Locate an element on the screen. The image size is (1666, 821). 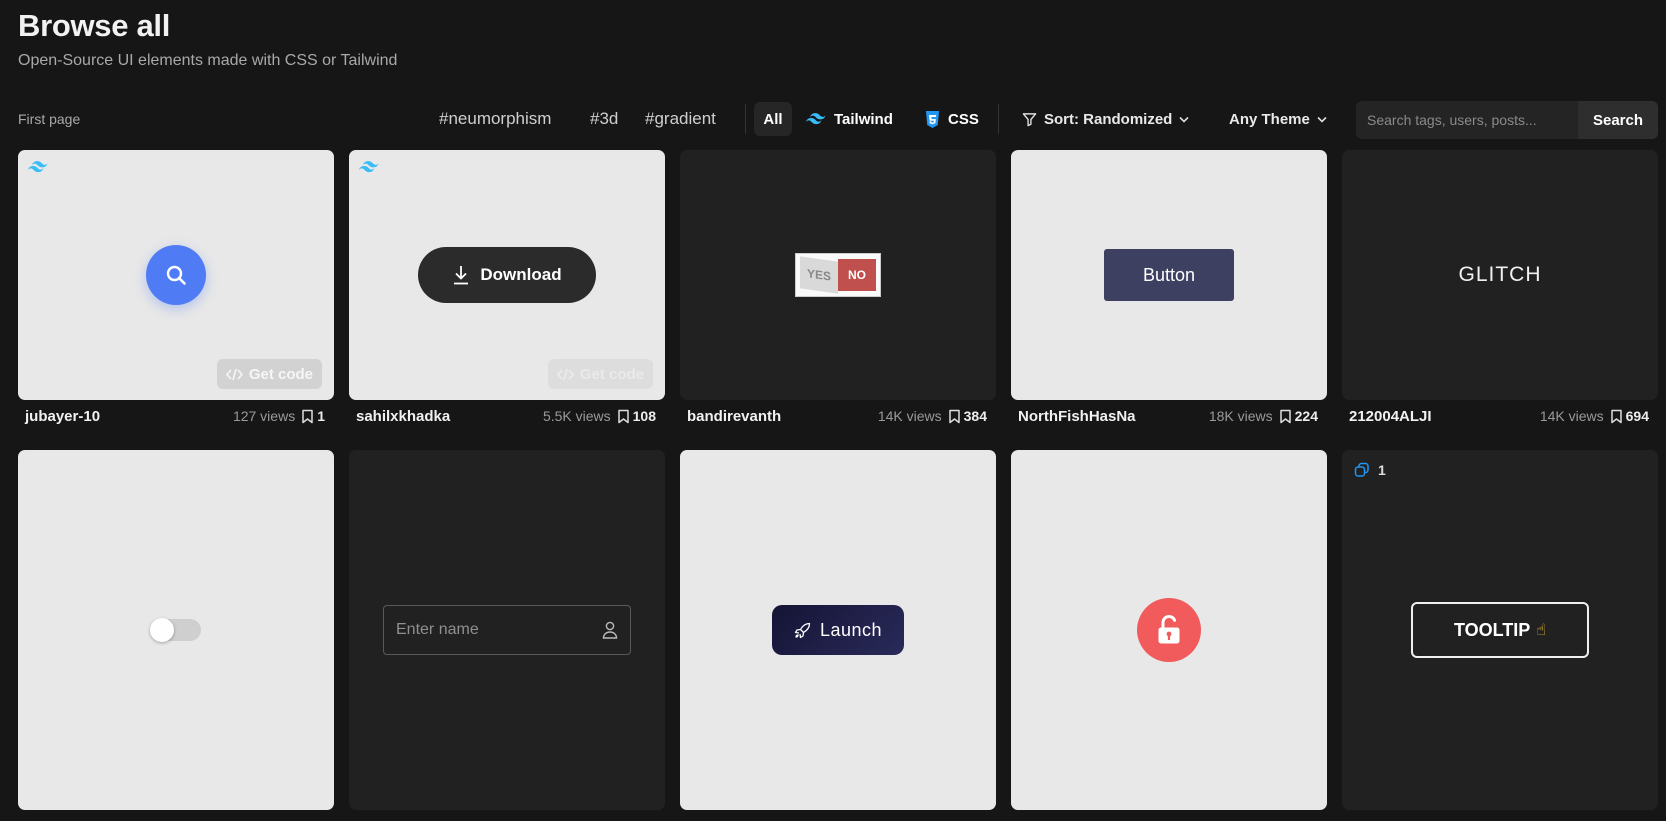
card-yes-no-toggle: YES NO is located at coordinates (838, 275).